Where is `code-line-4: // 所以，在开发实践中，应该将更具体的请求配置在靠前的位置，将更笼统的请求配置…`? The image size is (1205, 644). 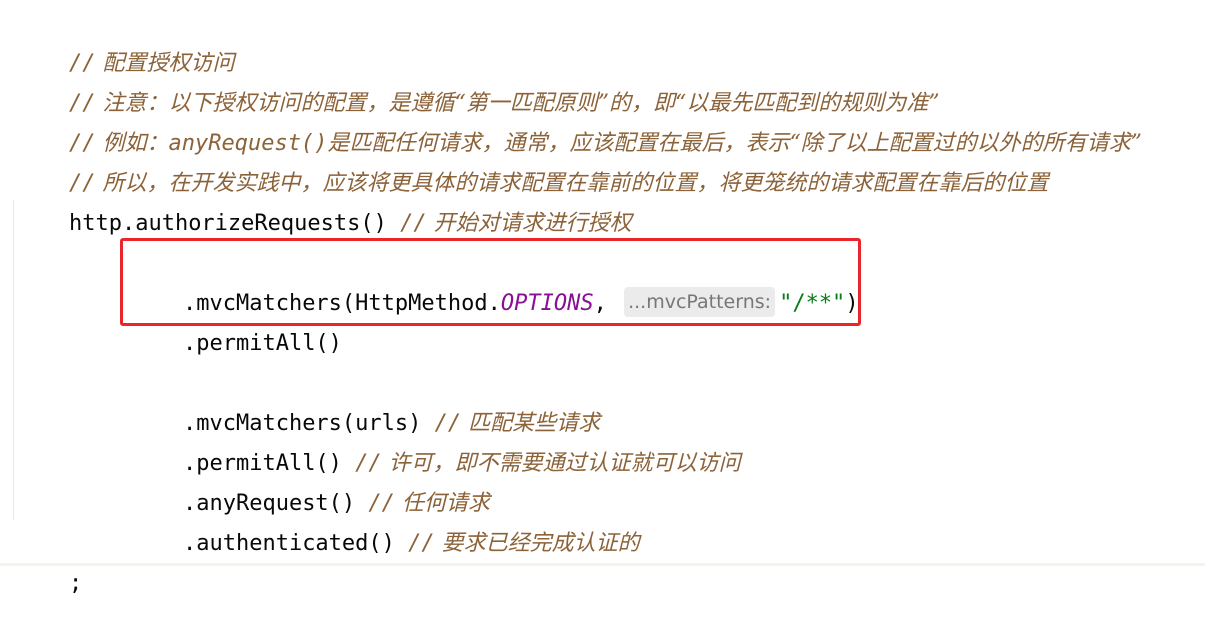
code-line-4: // 所以，在开发实践中，应该将更具体的请求配置在靠前的位置，将更笼统的请求配置… is located at coordinates (532, 160).